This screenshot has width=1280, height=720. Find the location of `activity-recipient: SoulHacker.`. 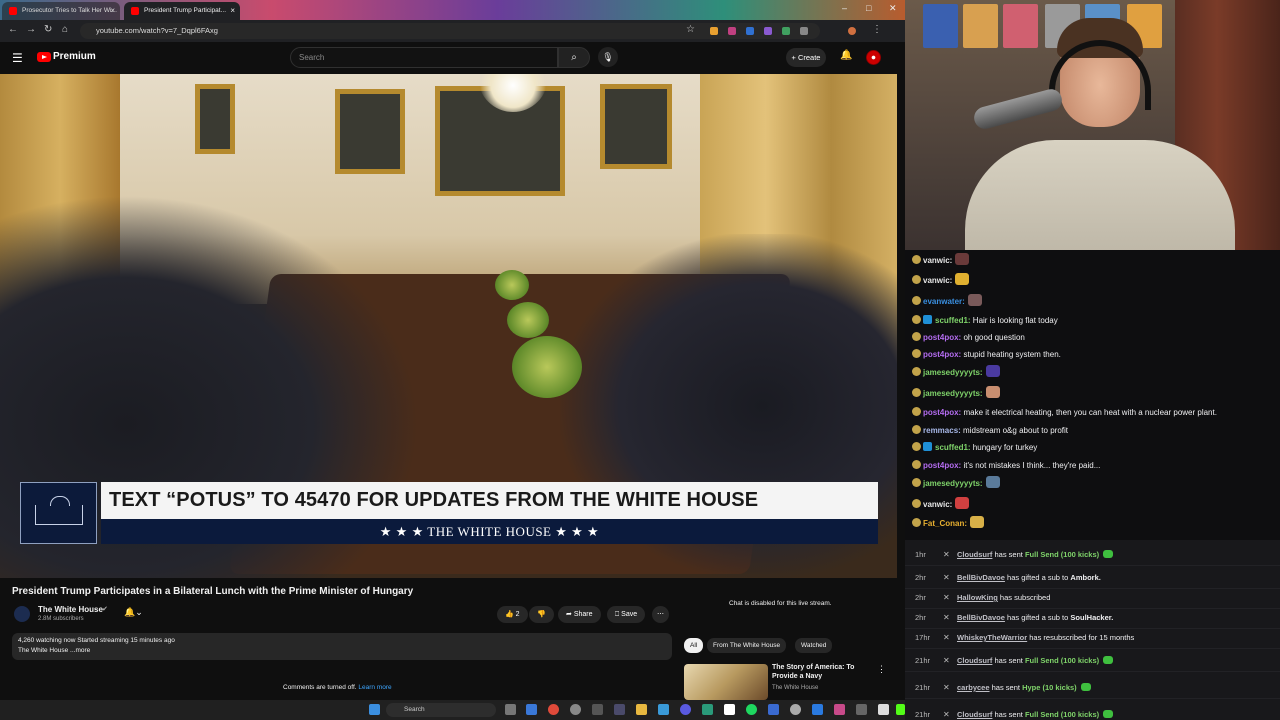

activity-recipient: SoulHacker. is located at coordinates (1091, 617).